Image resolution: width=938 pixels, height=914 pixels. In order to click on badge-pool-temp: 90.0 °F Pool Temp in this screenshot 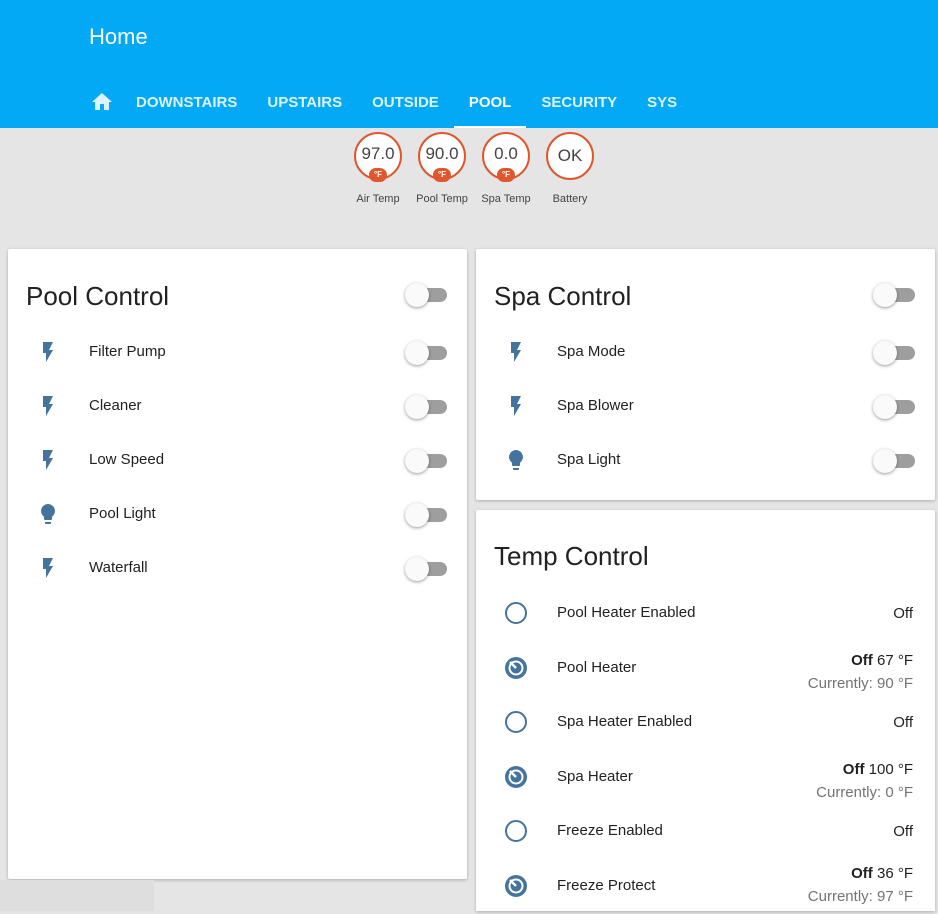, I will do `click(442, 168)`.